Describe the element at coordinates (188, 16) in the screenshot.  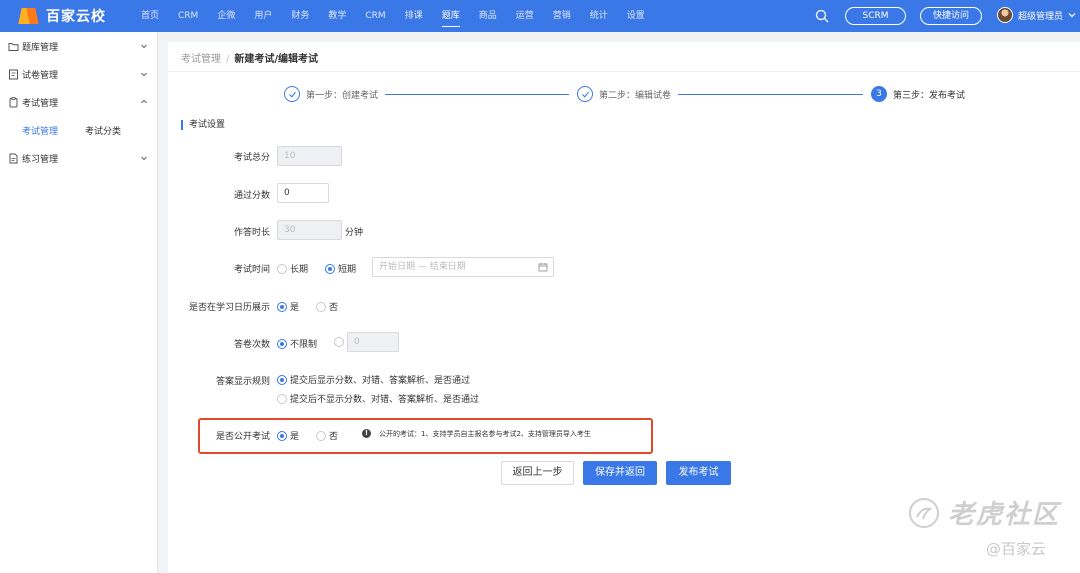
I see `nav-item-crm: CRM` at that location.